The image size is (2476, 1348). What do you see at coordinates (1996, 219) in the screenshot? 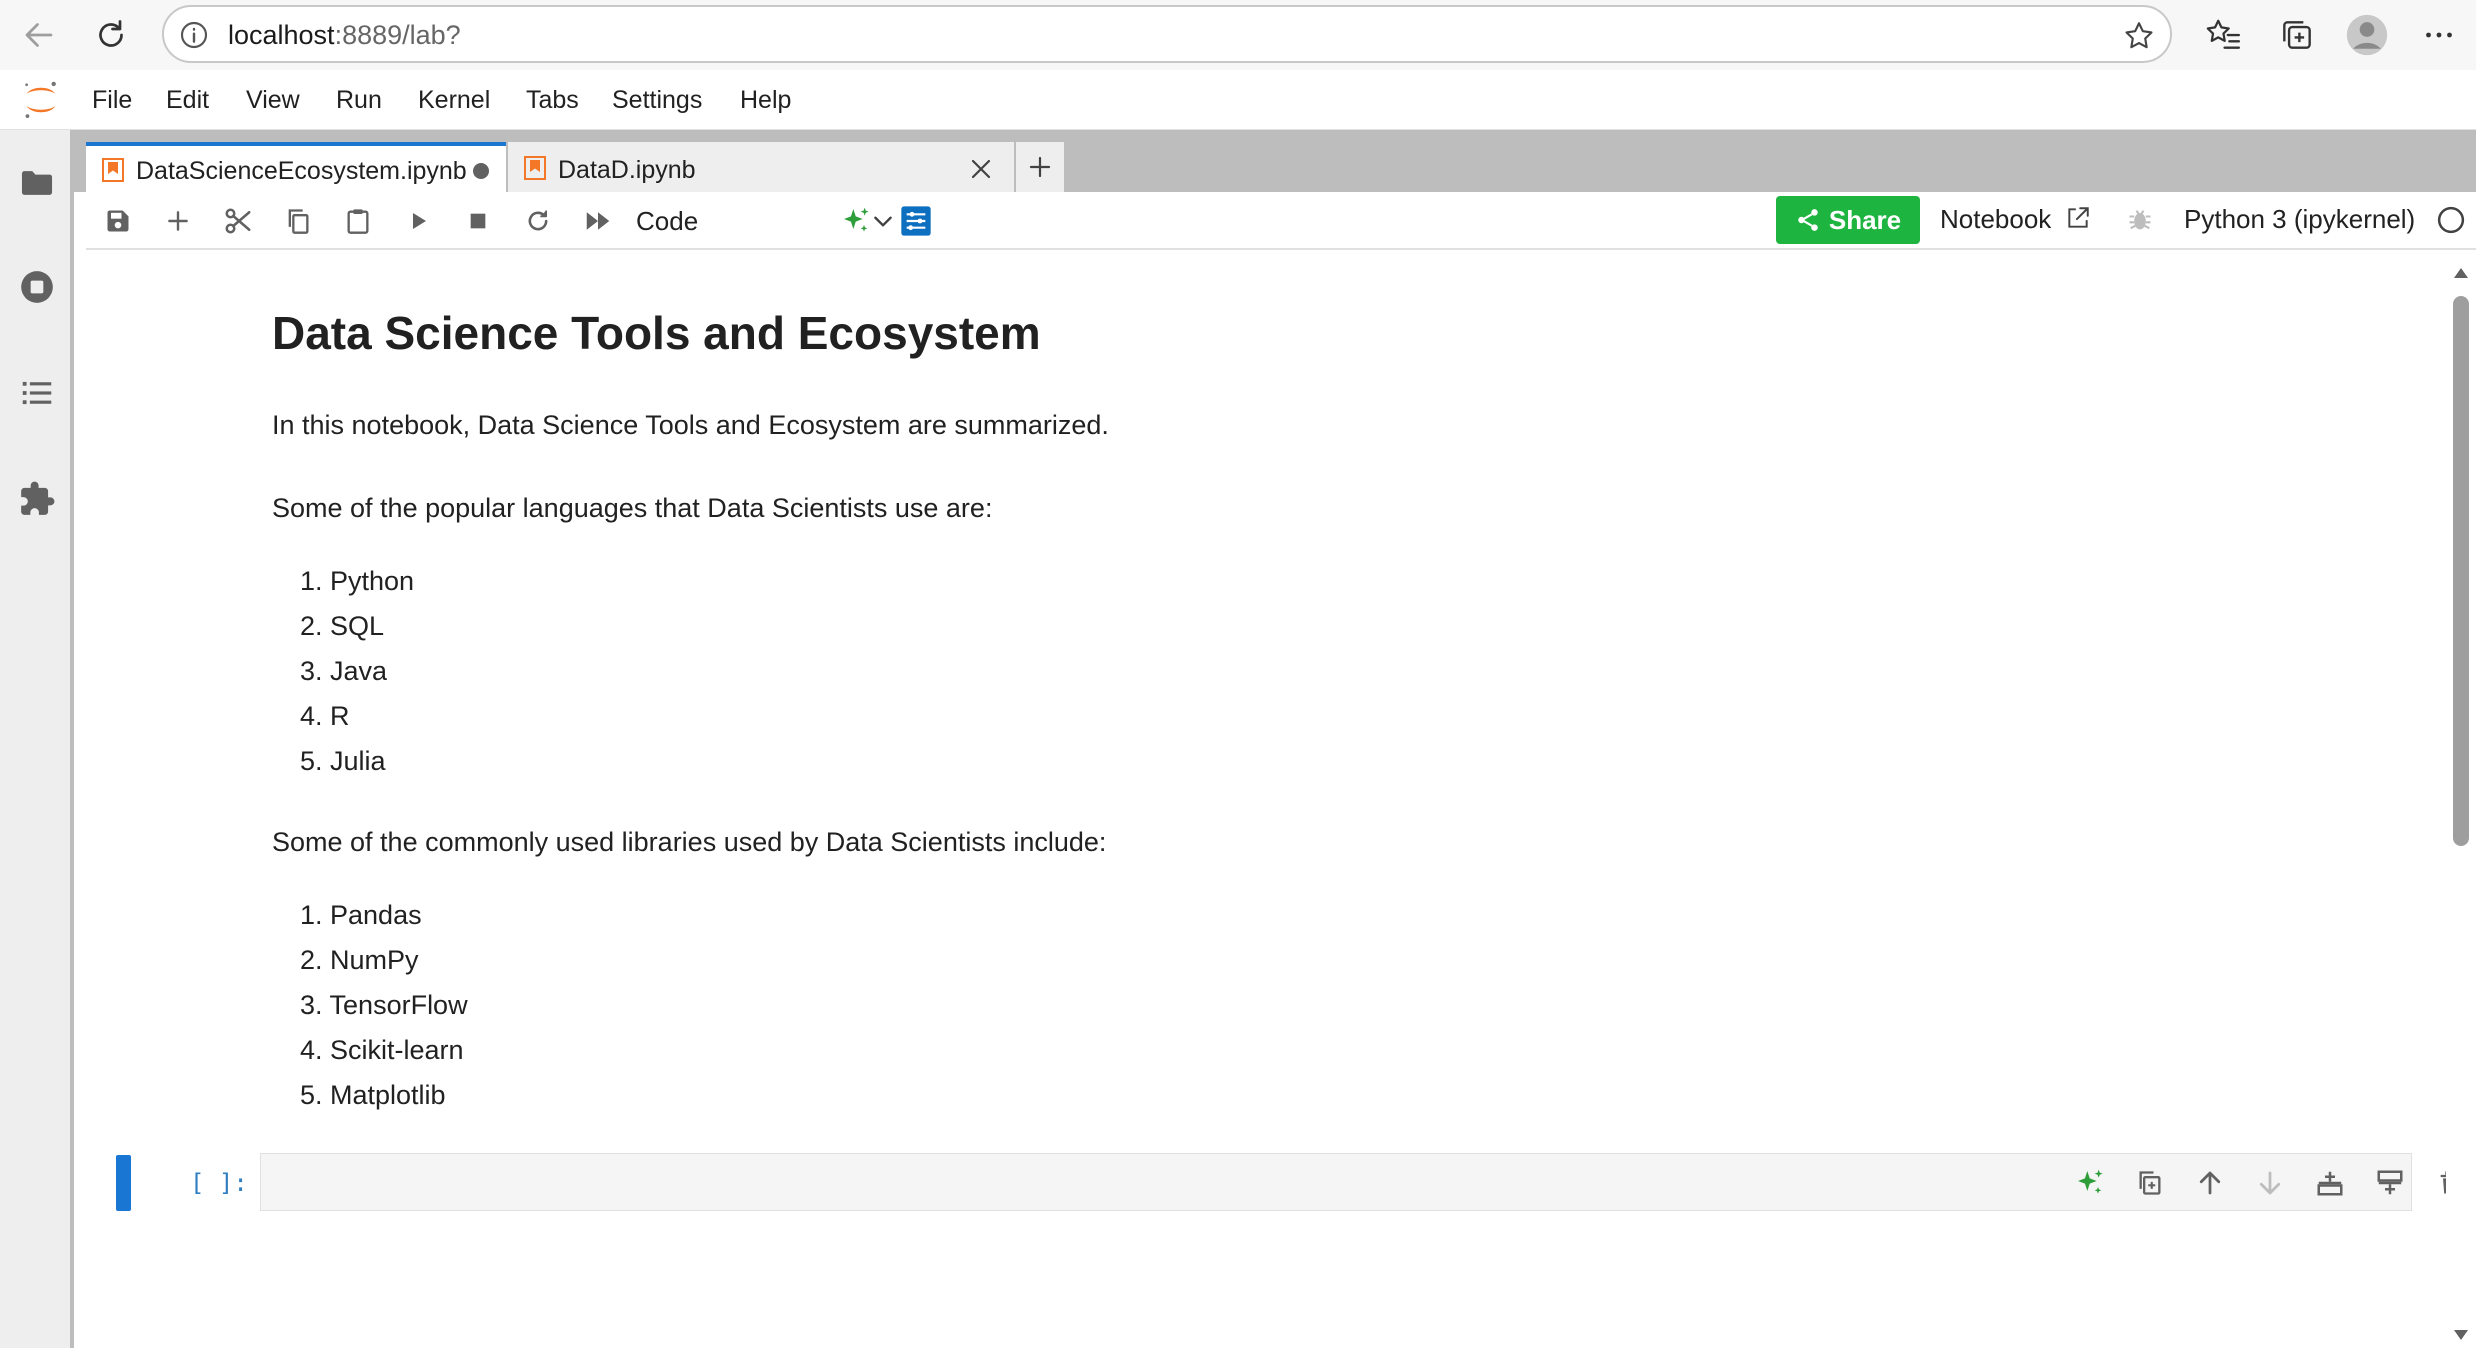
I see `notebook-label: Notebook` at bounding box center [1996, 219].